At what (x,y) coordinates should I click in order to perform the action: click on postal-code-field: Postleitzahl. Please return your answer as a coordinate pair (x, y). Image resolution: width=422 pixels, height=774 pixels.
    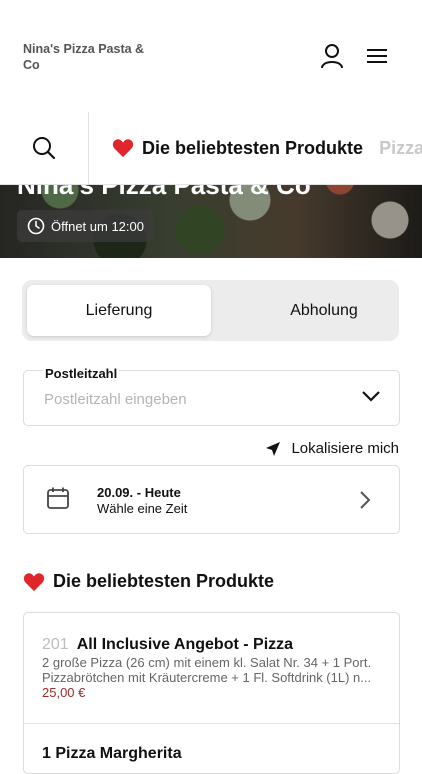
    Looking at the image, I should click on (211, 396).